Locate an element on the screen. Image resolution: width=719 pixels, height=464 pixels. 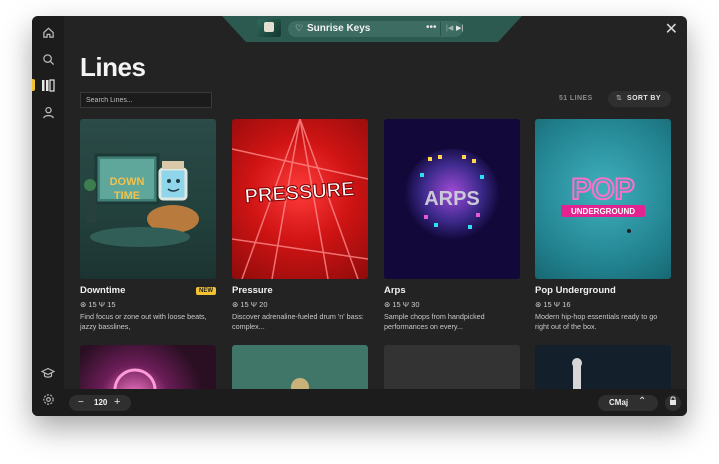
now-playing-bar: ♡ Sunrise Keys ••• |◀ ▶| is located at coordinates (372, 29).